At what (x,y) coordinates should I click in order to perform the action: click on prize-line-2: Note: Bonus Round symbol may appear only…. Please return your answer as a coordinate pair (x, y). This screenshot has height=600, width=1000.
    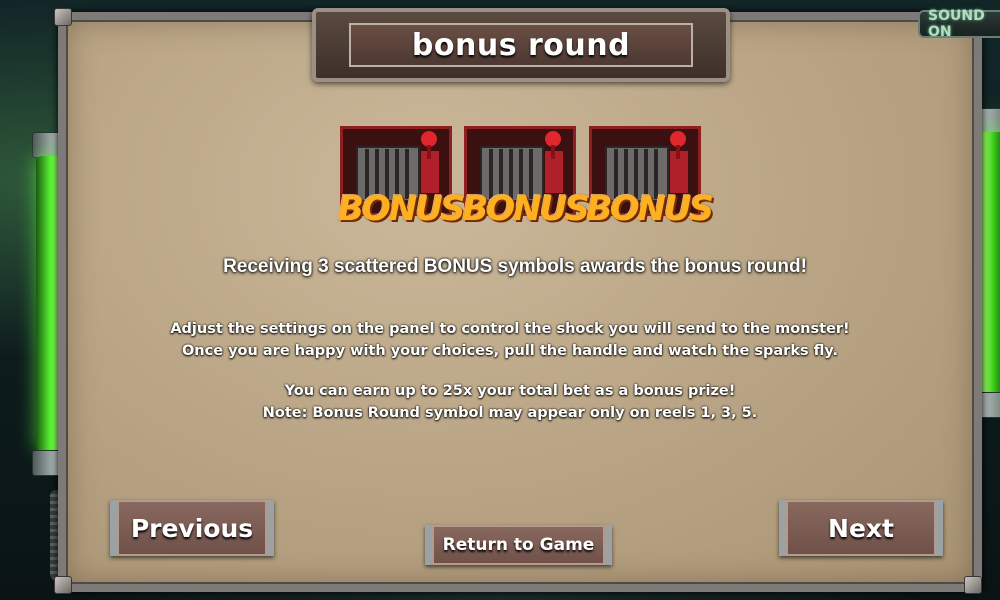
    Looking at the image, I should click on (510, 413).